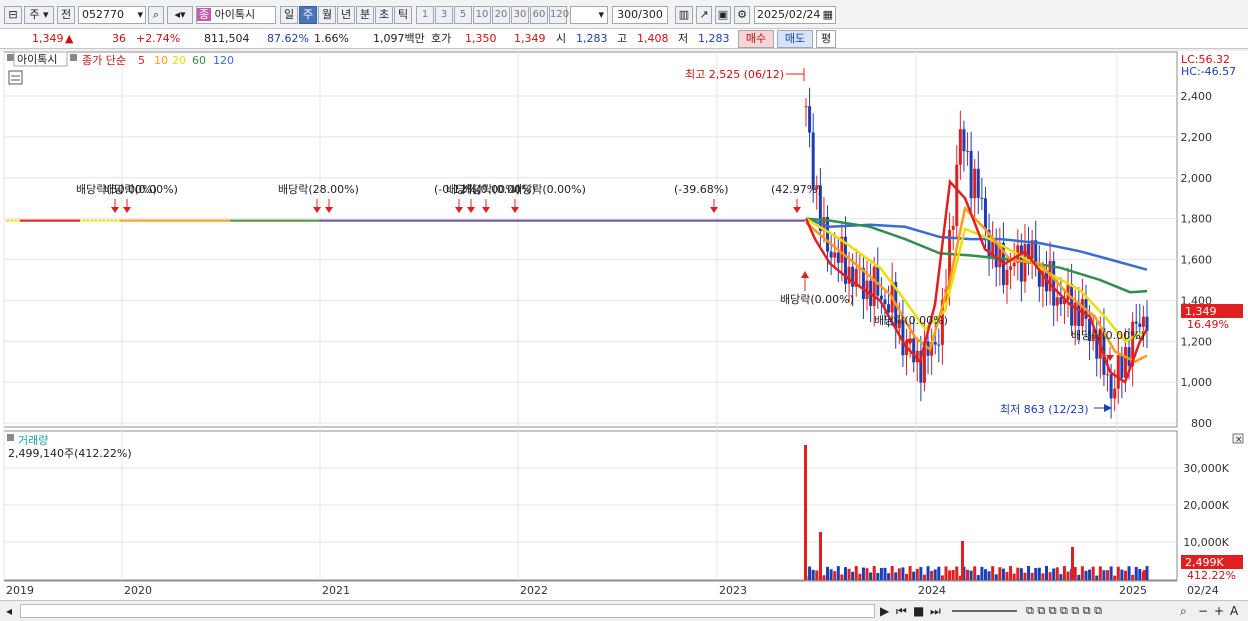 This screenshot has height=621, width=1248. I want to click on y-tick-label: 1,600, so click(1197, 260).